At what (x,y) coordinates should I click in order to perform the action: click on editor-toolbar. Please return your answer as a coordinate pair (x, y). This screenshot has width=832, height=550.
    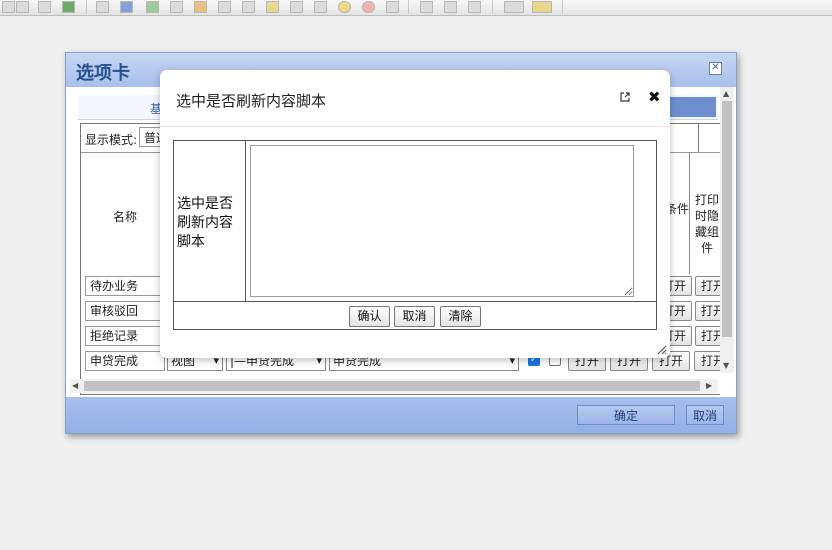
    Looking at the image, I should click on (416, 8).